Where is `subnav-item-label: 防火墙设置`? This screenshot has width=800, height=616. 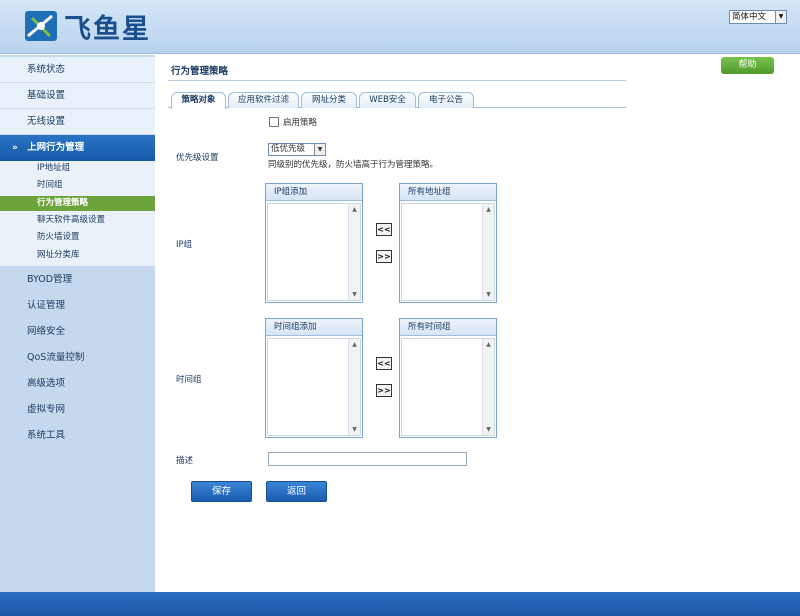 subnav-item-label: 防火墙设置 is located at coordinates (58, 237).